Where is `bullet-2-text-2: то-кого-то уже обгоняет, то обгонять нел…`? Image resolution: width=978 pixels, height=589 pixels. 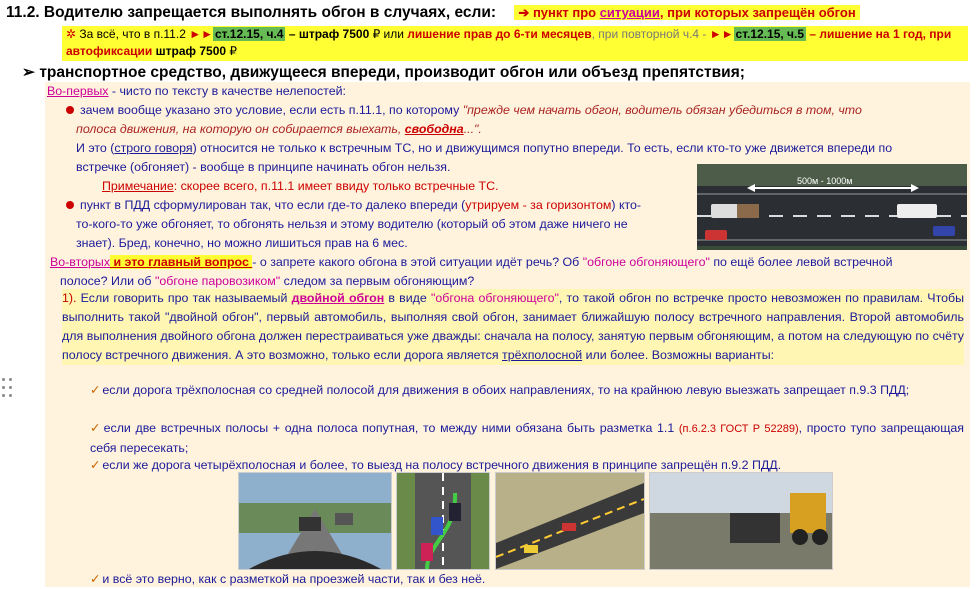 bullet-2-text-2: то-кого-то уже обгоняет, то обгонять нел… is located at coordinates (352, 224).